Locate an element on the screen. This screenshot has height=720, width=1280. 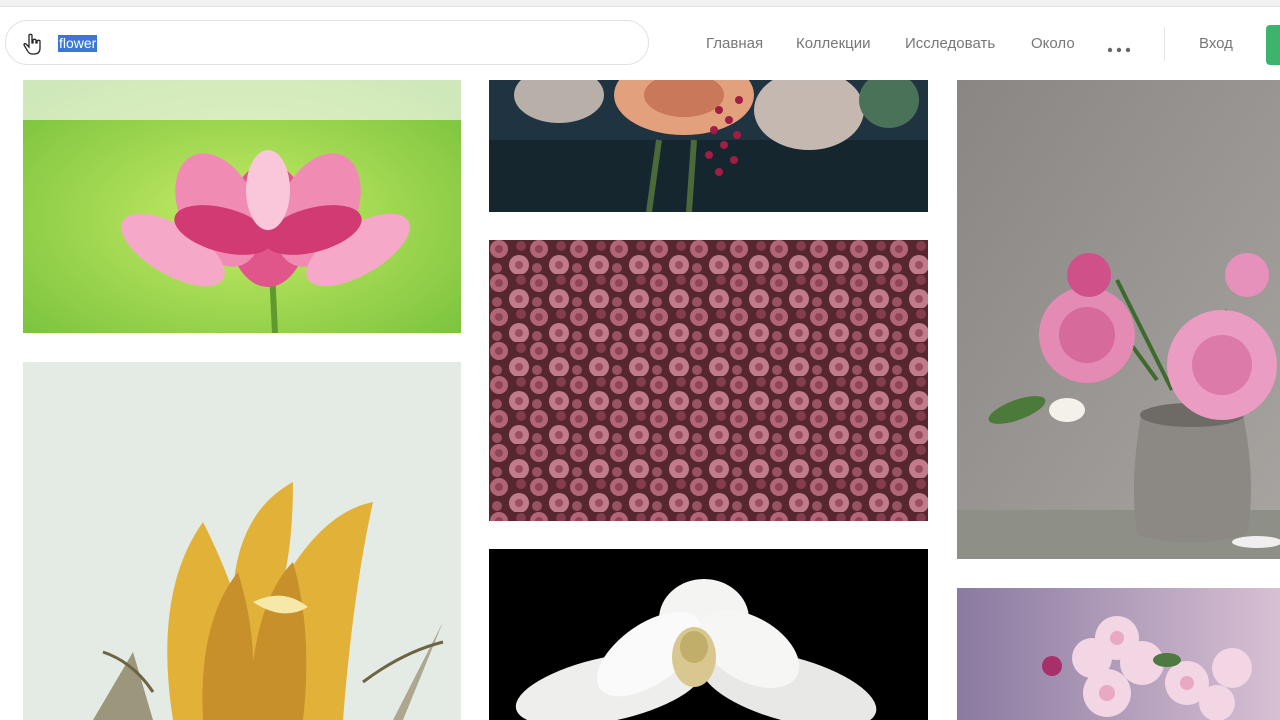
pointer-hand-icon is located at coordinates (33, 44).